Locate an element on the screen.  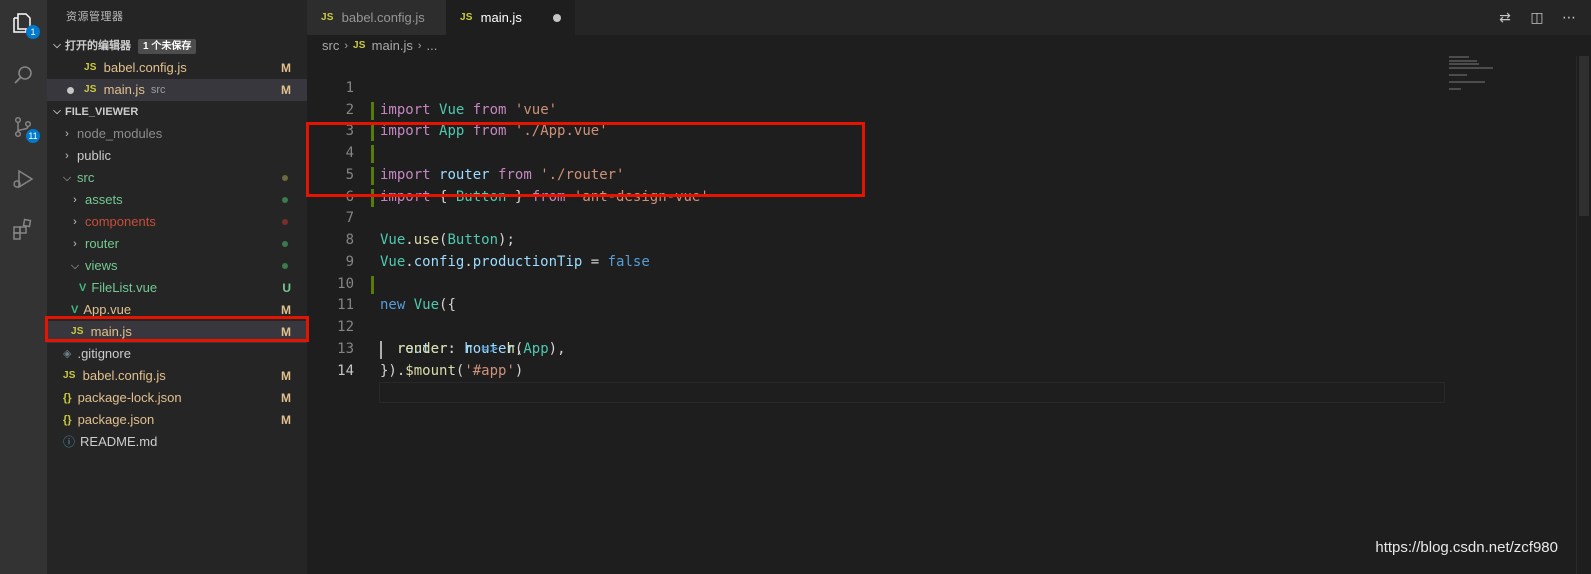
open-editor-item: JS main.js src M is located at coordinates (177, 90).